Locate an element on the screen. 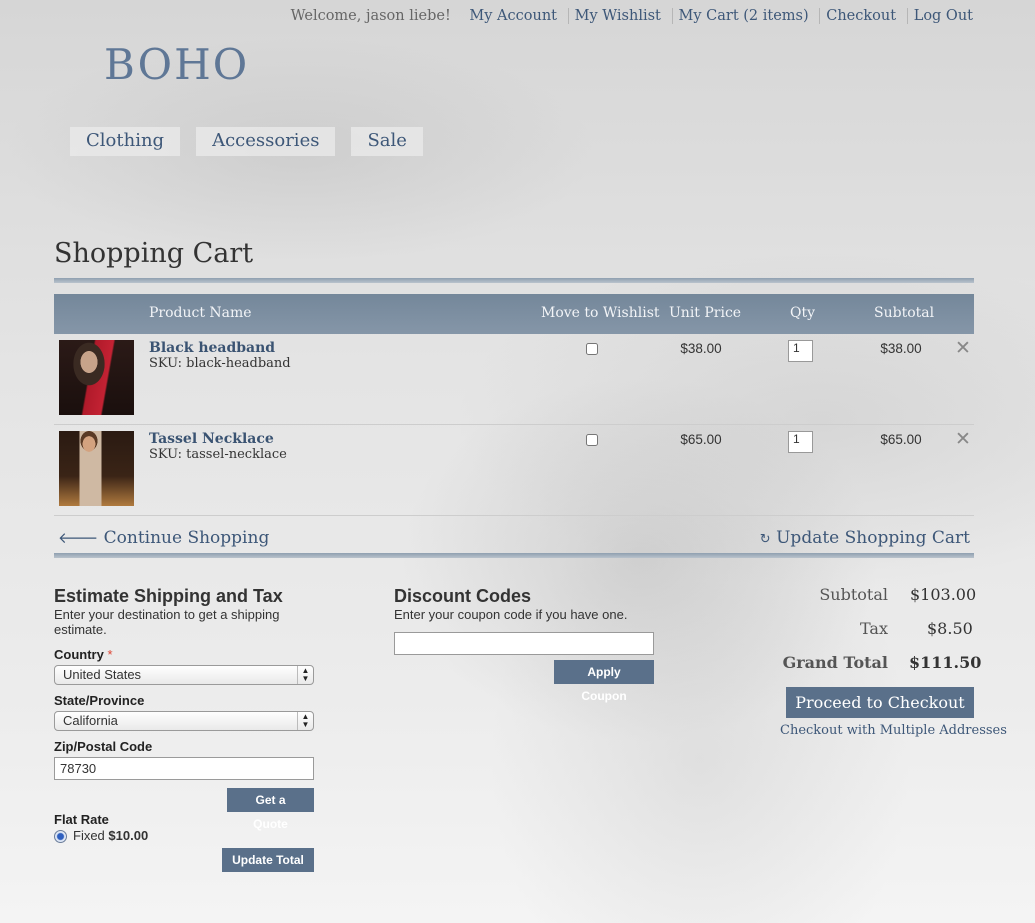 This screenshot has width=1035, height=923. product-name-link: Tassel Necklace is located at coordinates (211, 439).